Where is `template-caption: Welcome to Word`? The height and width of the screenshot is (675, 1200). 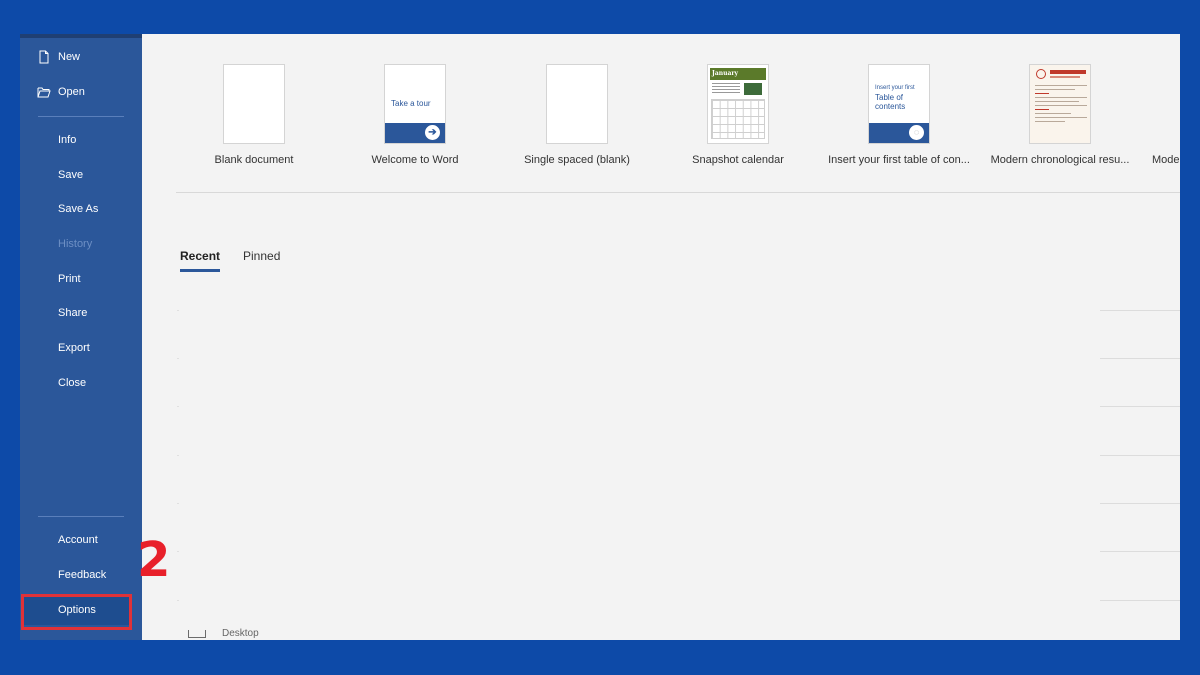 template-caption: Welcome to Word is located at coordinates (415, 160).